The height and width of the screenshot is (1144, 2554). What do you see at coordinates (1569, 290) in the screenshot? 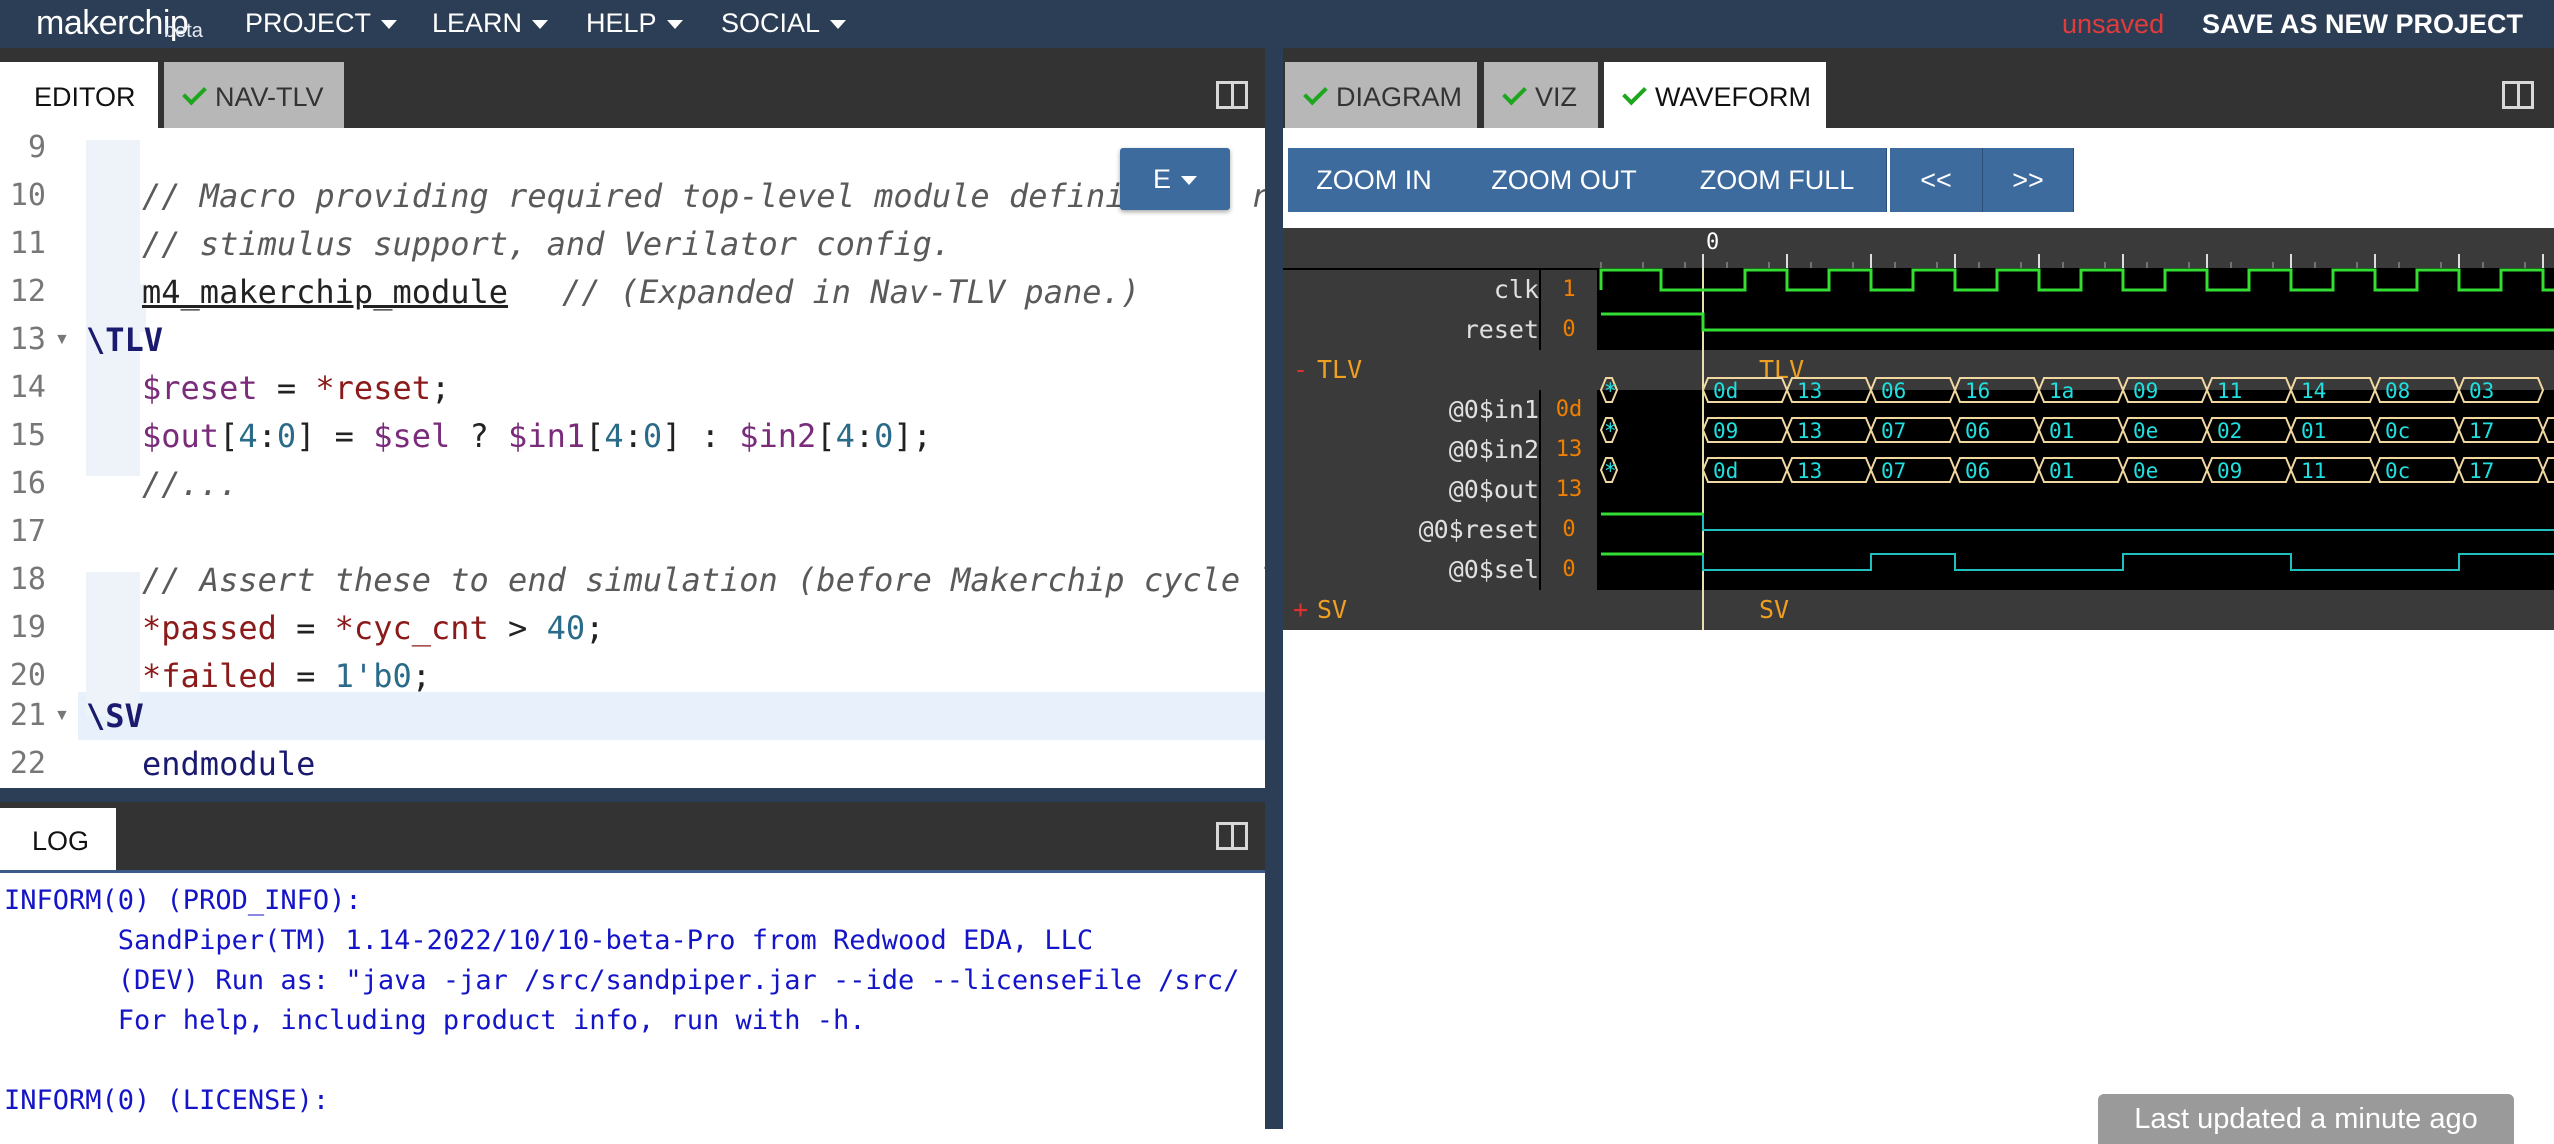
I see `signal-value: 1` at bounding box center [1569, 290].